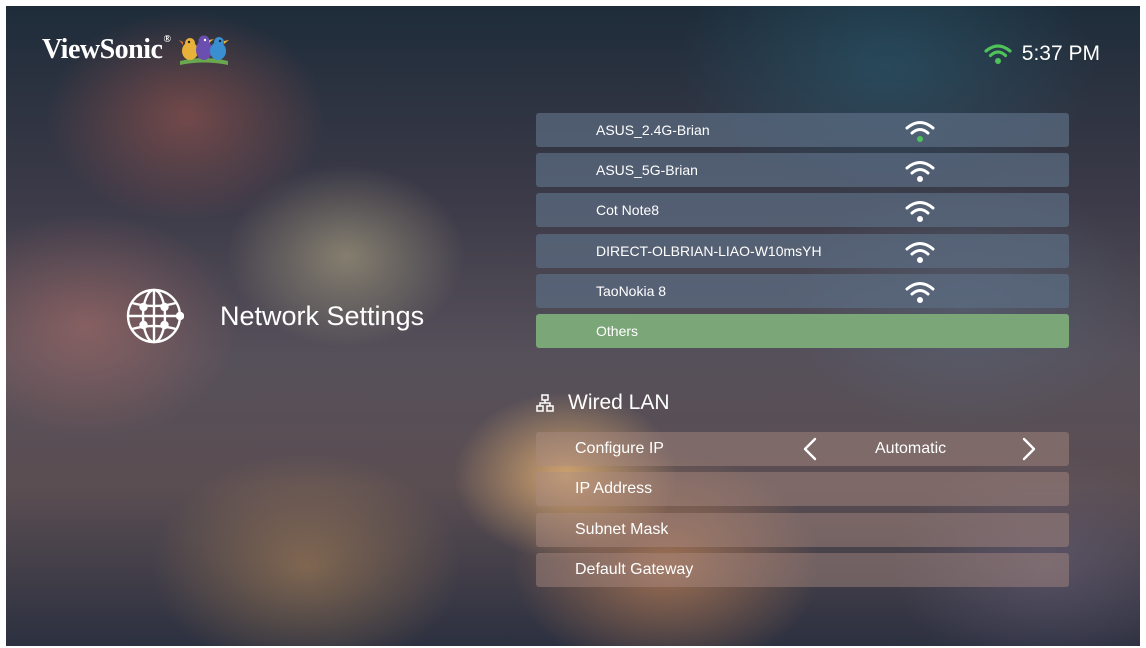 The image size is (1146, 648). I want to click on default-gateway-label: Default Gateway, so click(634, 569).